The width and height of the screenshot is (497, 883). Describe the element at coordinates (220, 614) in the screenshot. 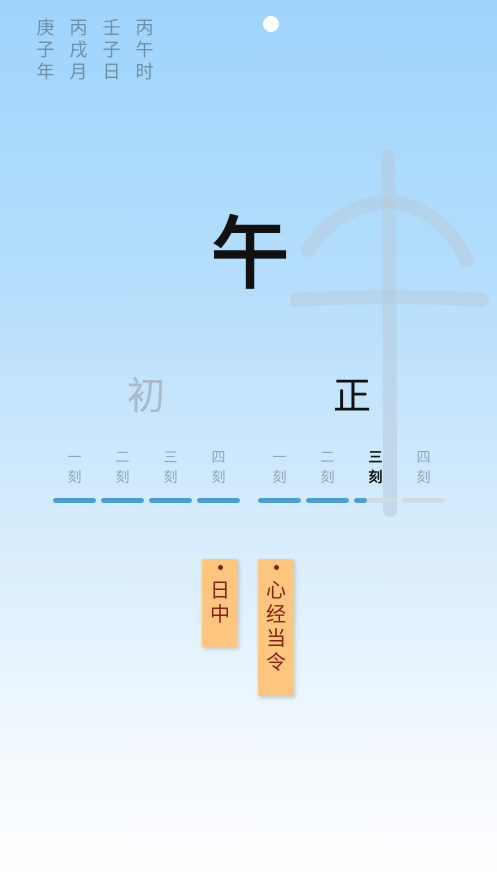

I see `tag-char: 中` at that location.